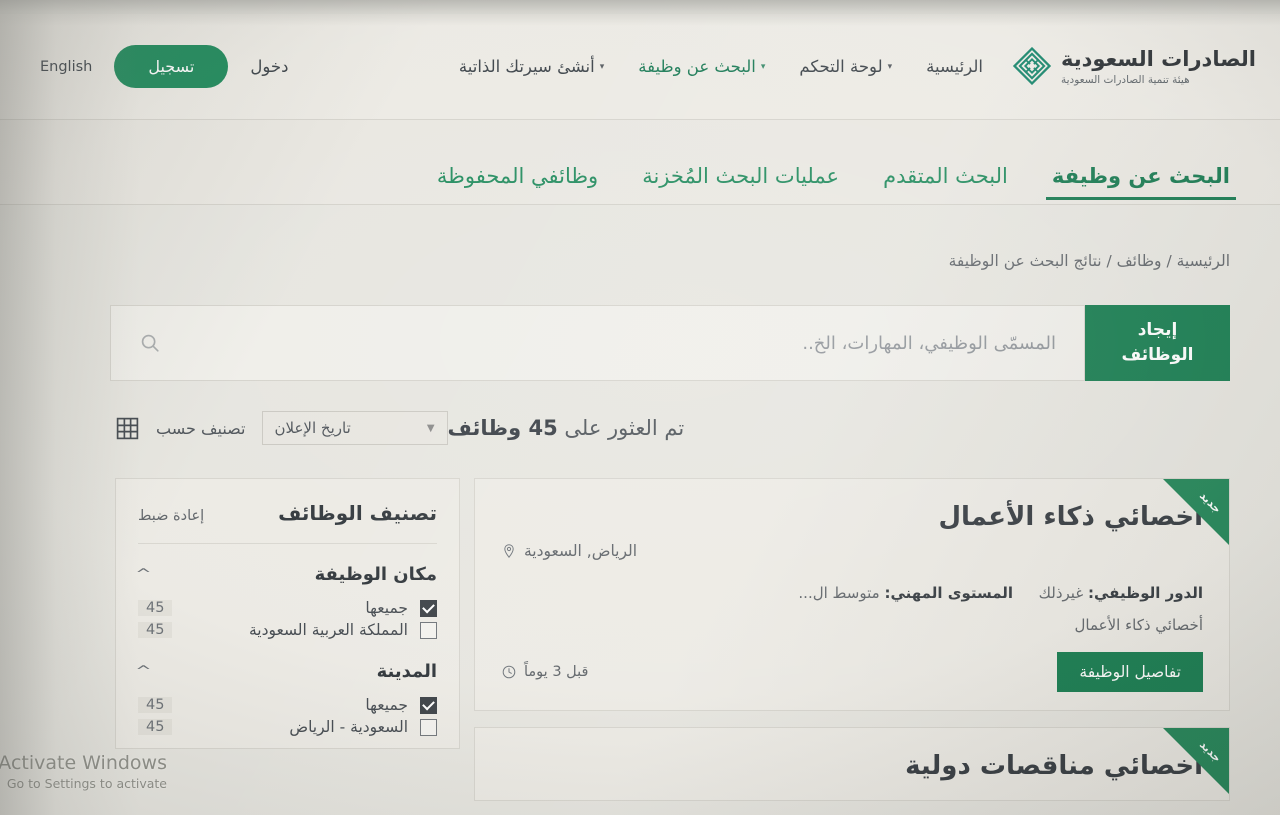 Image resolution: width=1280 pixels, height=815 pixels. Describe the element at coordinates (852, 671) in the screenshot. I see `job-card-footer: تفاصيل الوظيفة قبل 3 يوماً` at that location.